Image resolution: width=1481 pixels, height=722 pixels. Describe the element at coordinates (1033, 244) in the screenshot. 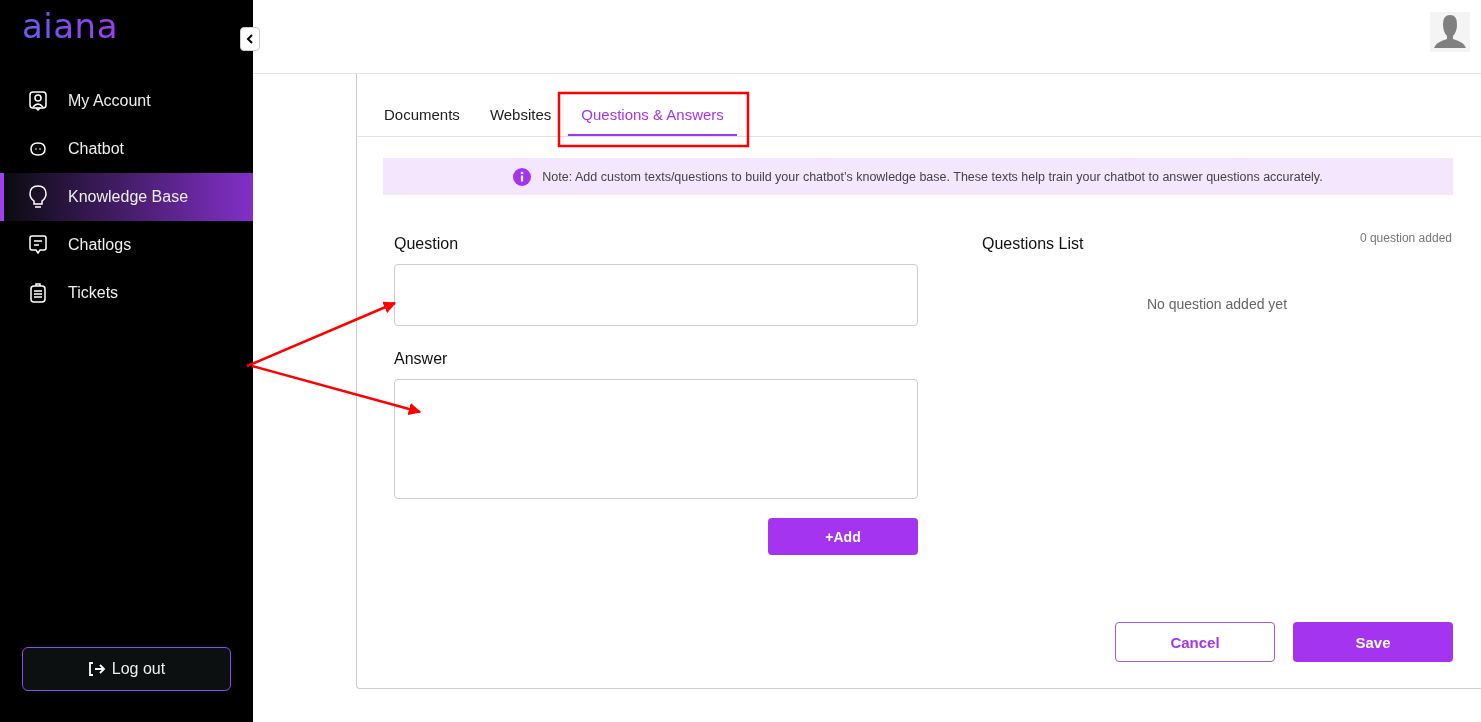

I see `questions-list-title: Questions List` at that location.